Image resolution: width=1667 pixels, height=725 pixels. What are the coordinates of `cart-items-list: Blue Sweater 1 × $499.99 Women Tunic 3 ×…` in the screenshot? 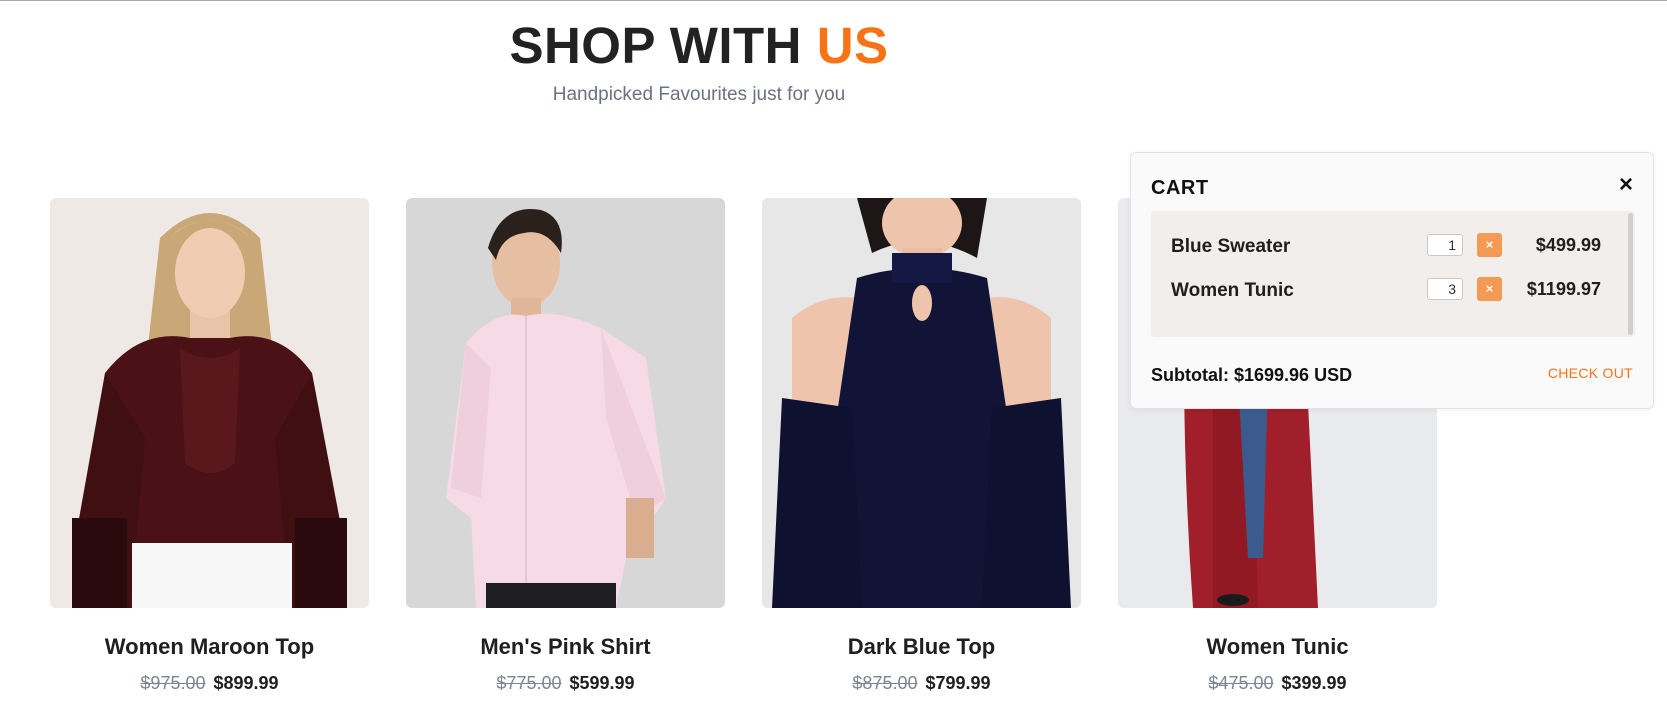 It's located at (1393, 274).